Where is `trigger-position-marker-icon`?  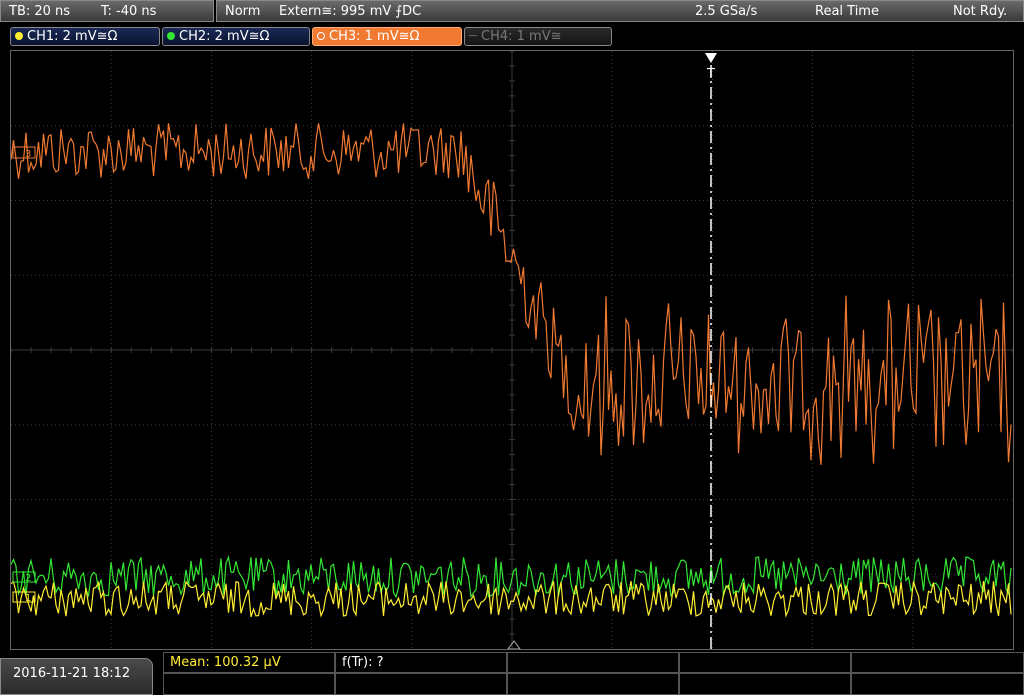 trigger-position-marker-icon is located at coordinates (711, 58).